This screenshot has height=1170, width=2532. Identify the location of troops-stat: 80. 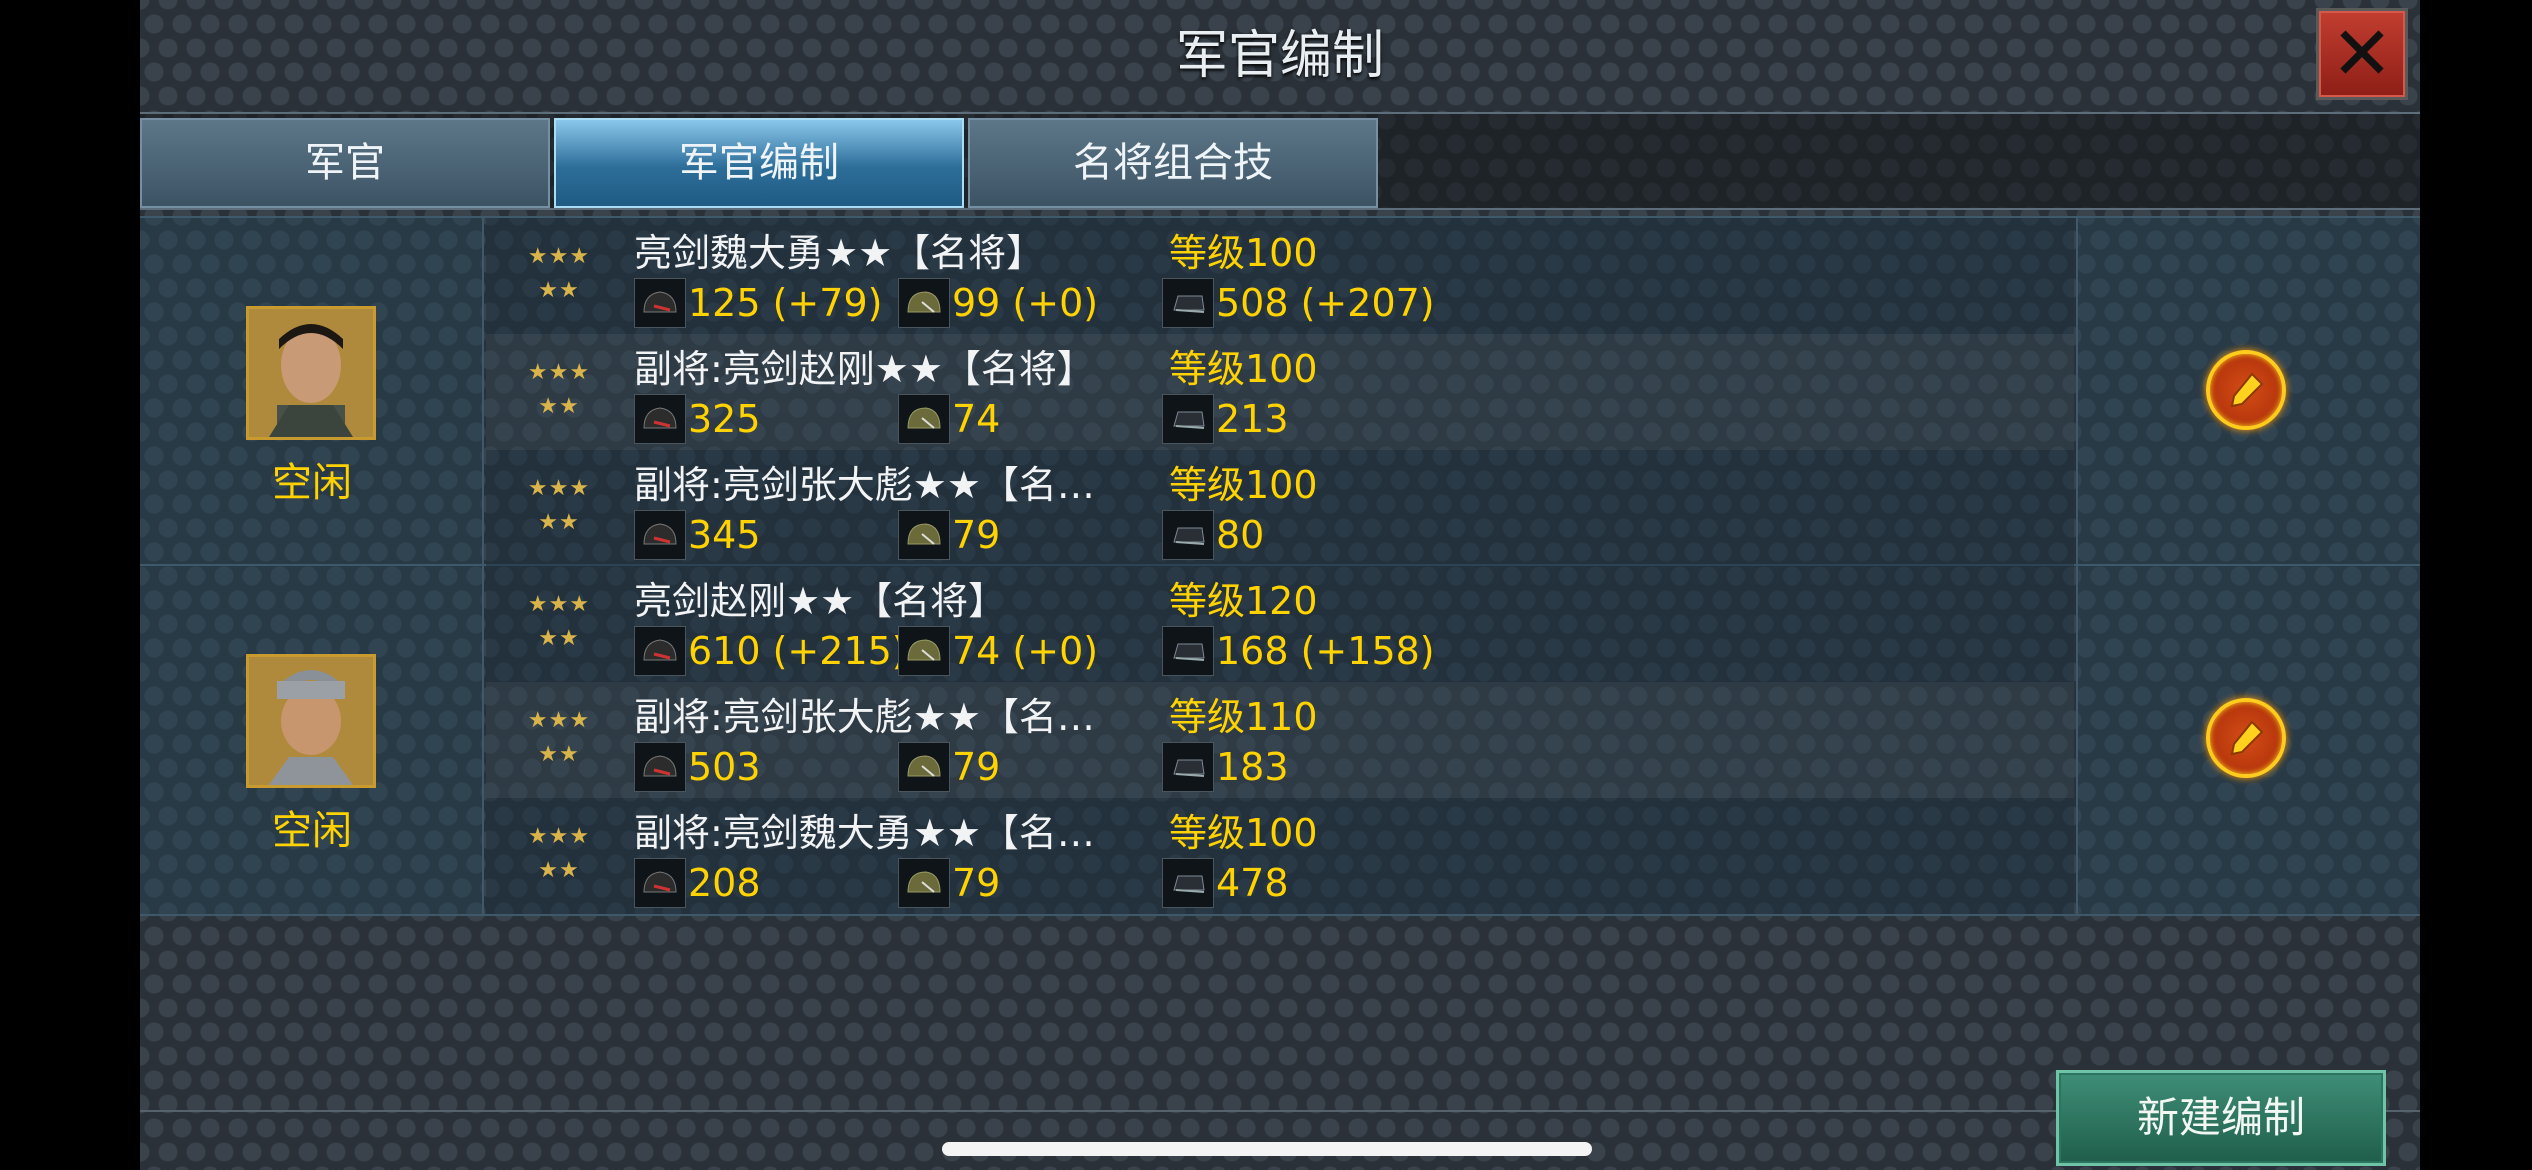
(1213, 535).